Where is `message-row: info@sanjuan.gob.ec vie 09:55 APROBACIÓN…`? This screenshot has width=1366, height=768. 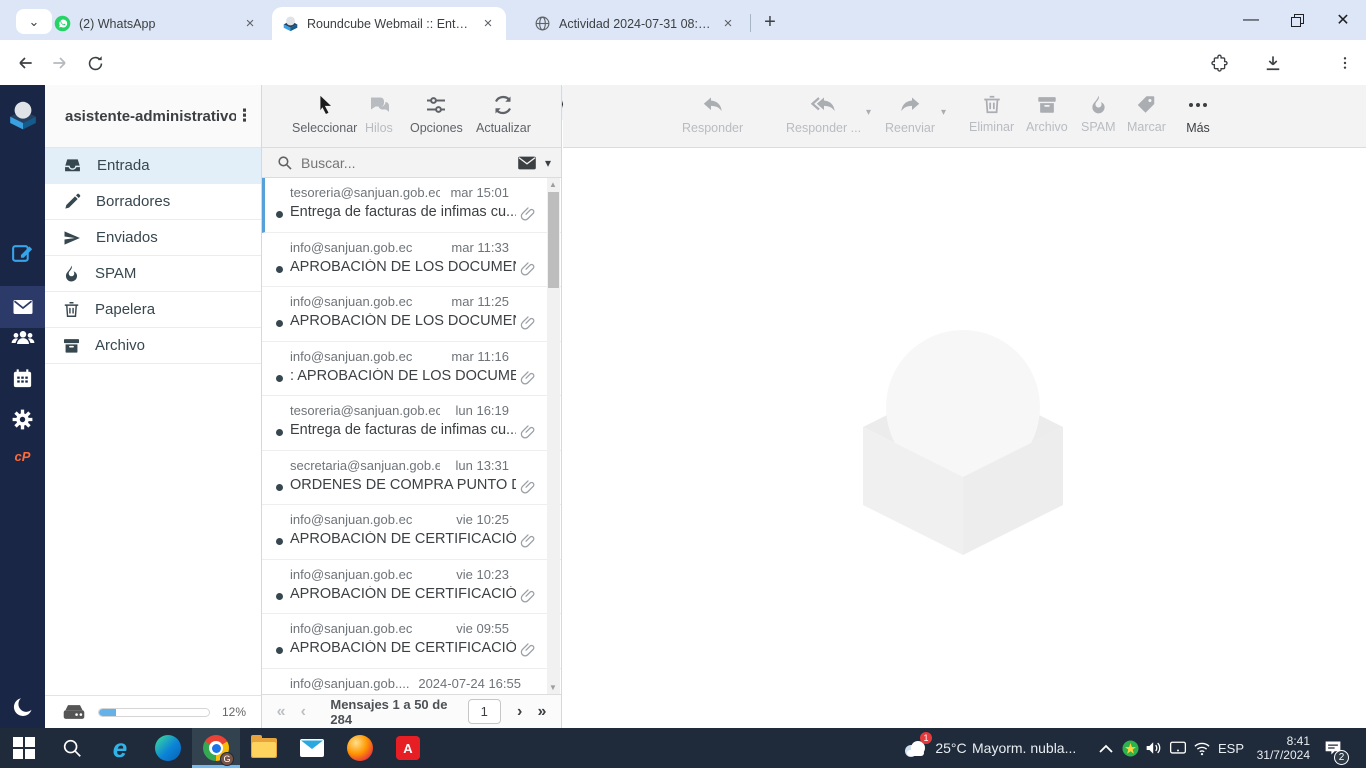 message-row: info@sanjuan.gob.ec vie 09:55 APROBACIÓN… is located at coordinates (411, 641).